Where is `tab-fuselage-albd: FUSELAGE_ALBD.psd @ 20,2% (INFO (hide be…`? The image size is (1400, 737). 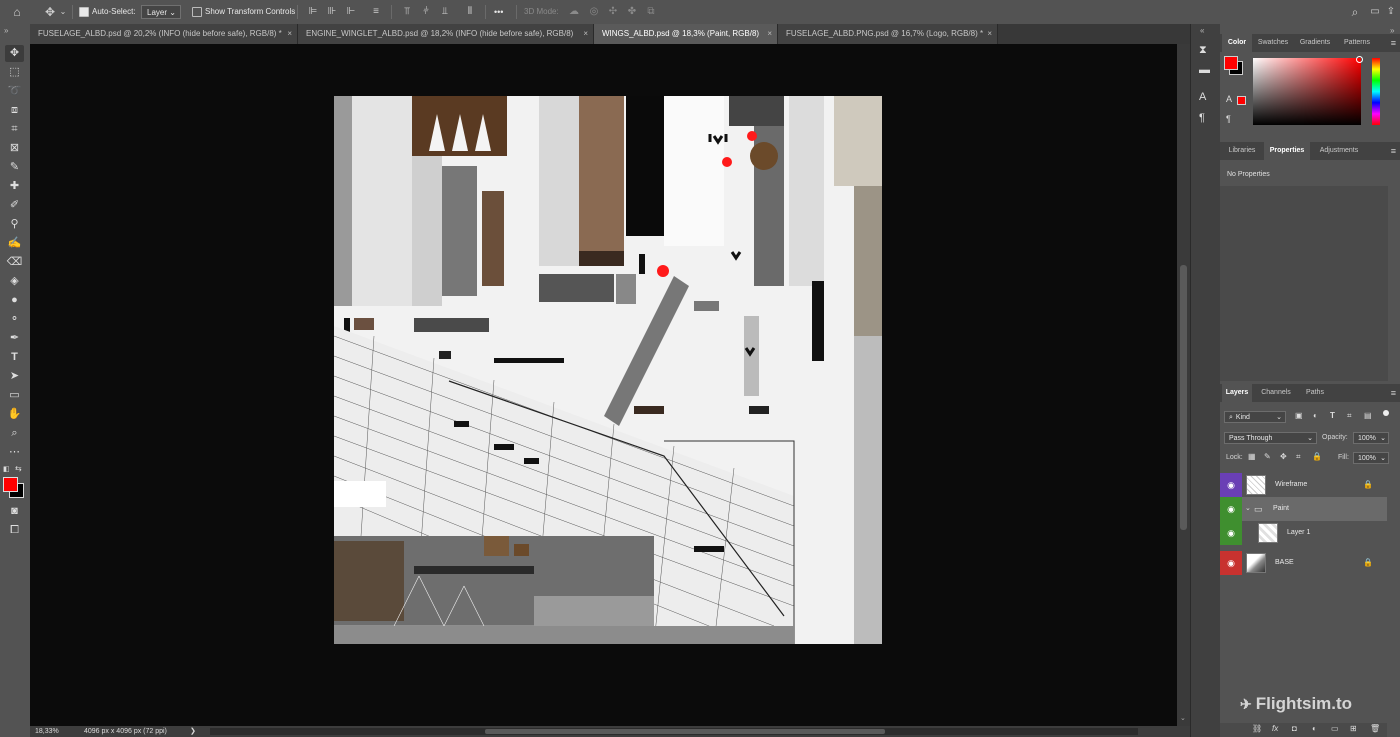 tab-fuselage-albd: FUSELAGE_ALBD.psd @ 20,2% (INFO (hide be… is located at coordinates (164, 34).